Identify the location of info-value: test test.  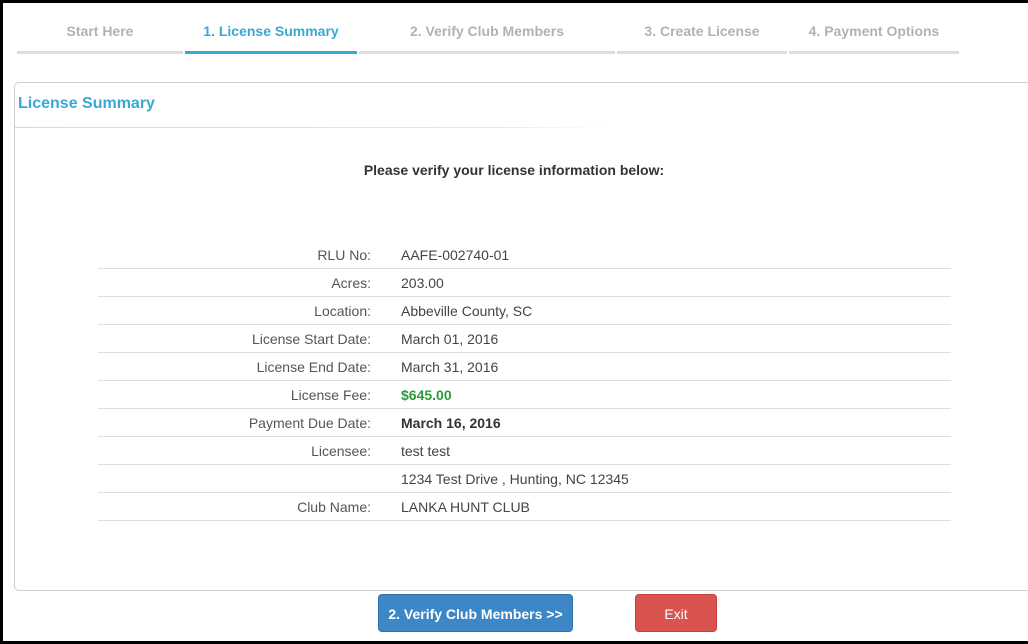
(426, 450).